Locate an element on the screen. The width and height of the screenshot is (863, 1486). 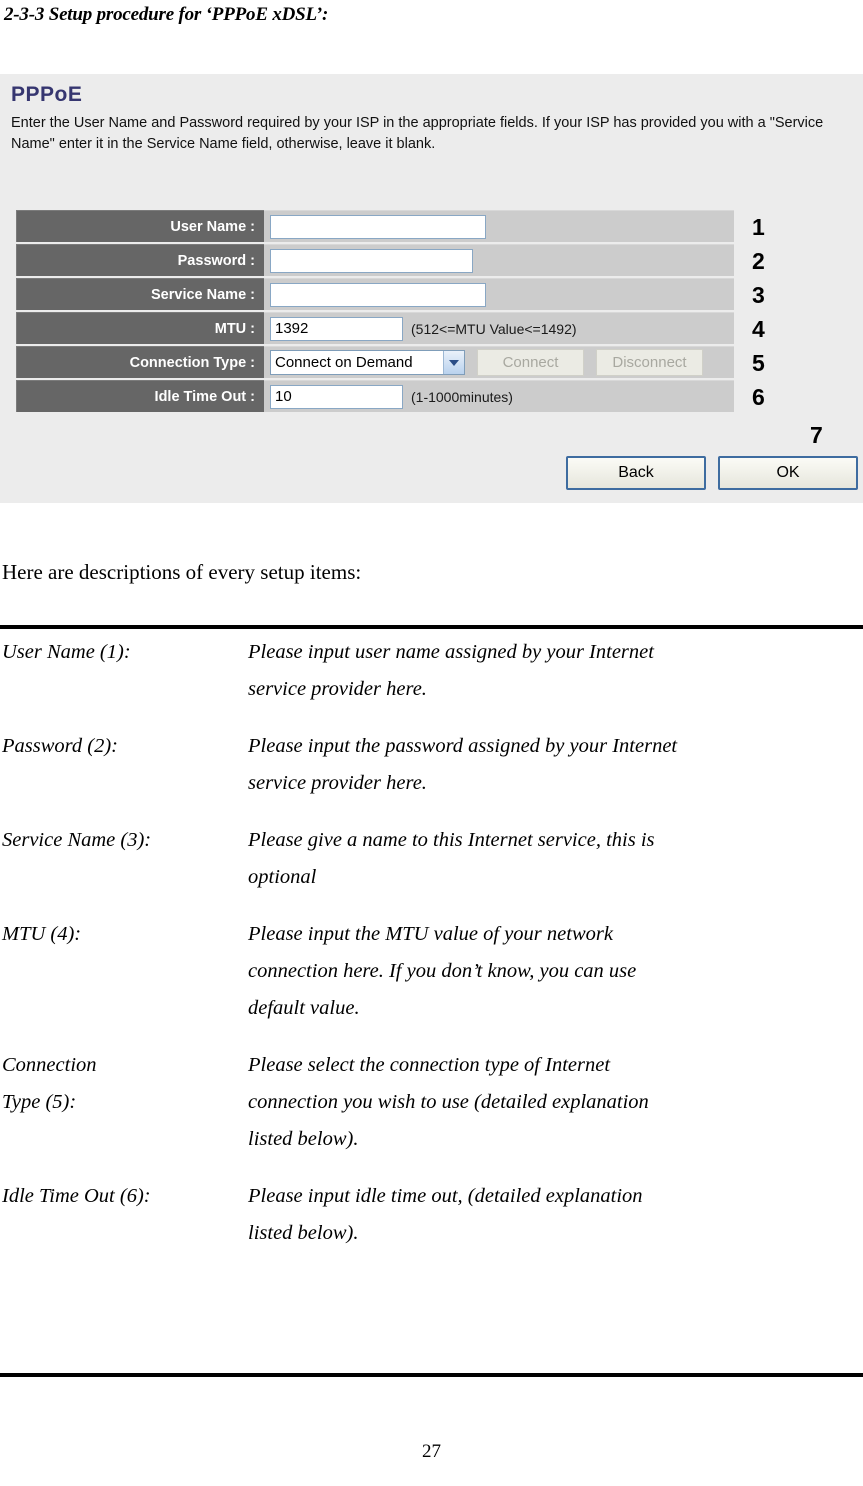
callout-4: 4 is located at coordinates (758, 329).